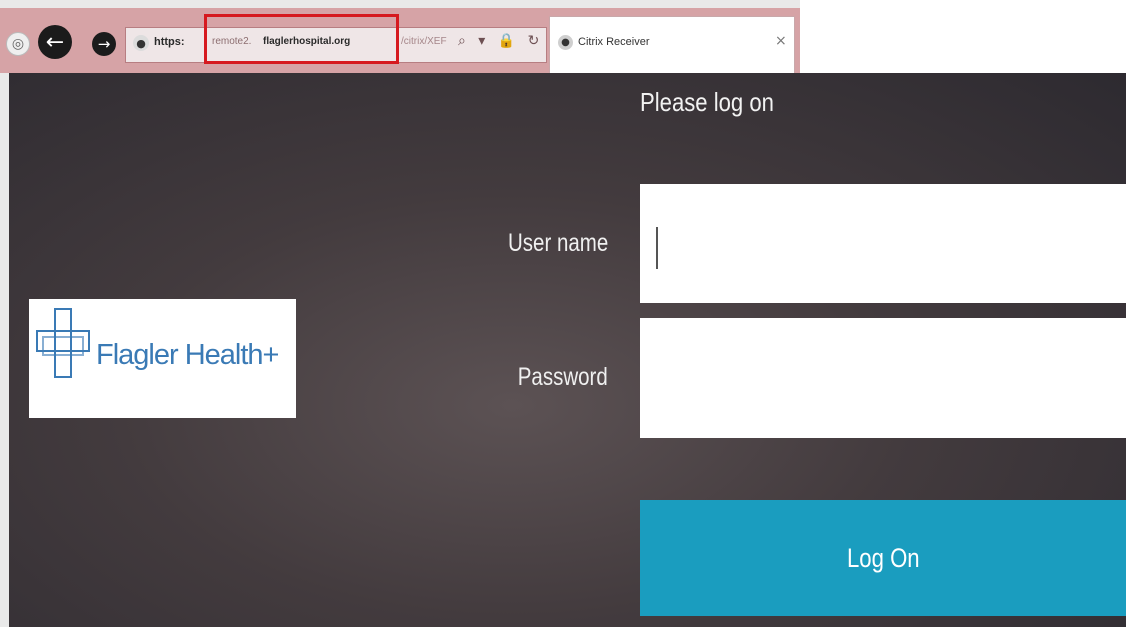 This screenshot has height=627, width=1126. What do you see at coordinates (169, 42) in the screenshot?
I see `url-scheme: https:` at bounding box center [169, 42].